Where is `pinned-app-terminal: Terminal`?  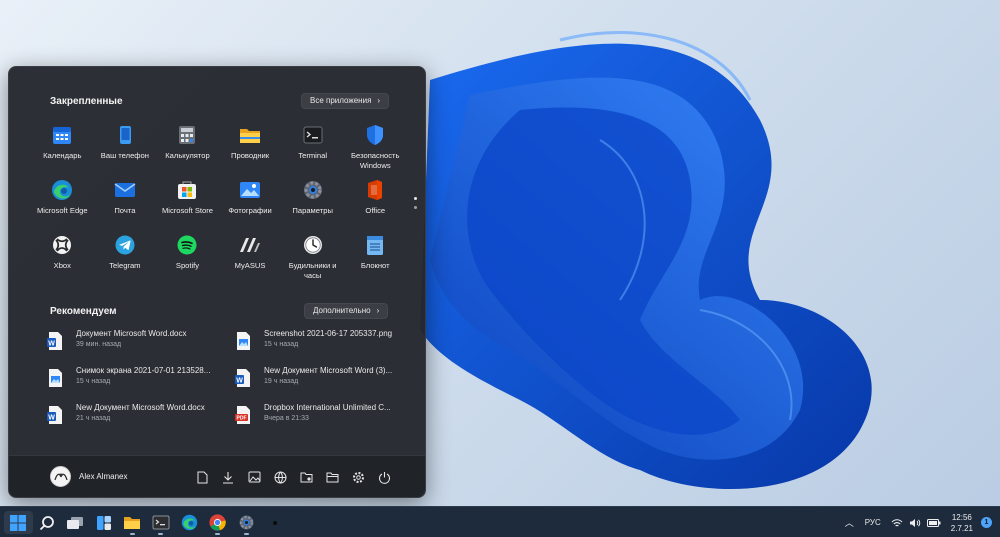
pinned-app-terminal: Terminal is located at coordinates (312, 148).